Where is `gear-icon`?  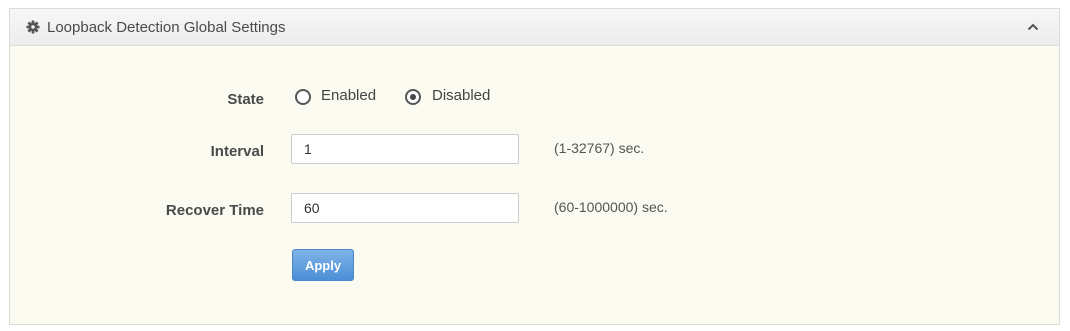
gear-icon is located at coordinates (33, 27).